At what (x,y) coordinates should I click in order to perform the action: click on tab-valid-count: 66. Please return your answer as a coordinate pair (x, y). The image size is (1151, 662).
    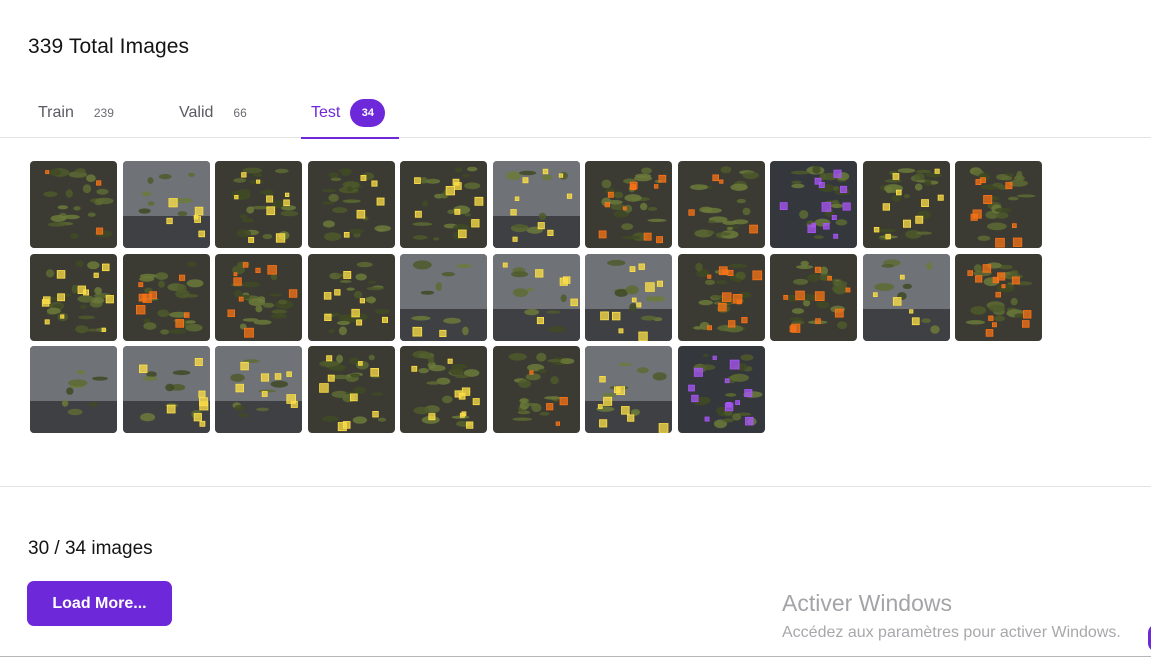
    Looking at the image, I should click on (240, 112).